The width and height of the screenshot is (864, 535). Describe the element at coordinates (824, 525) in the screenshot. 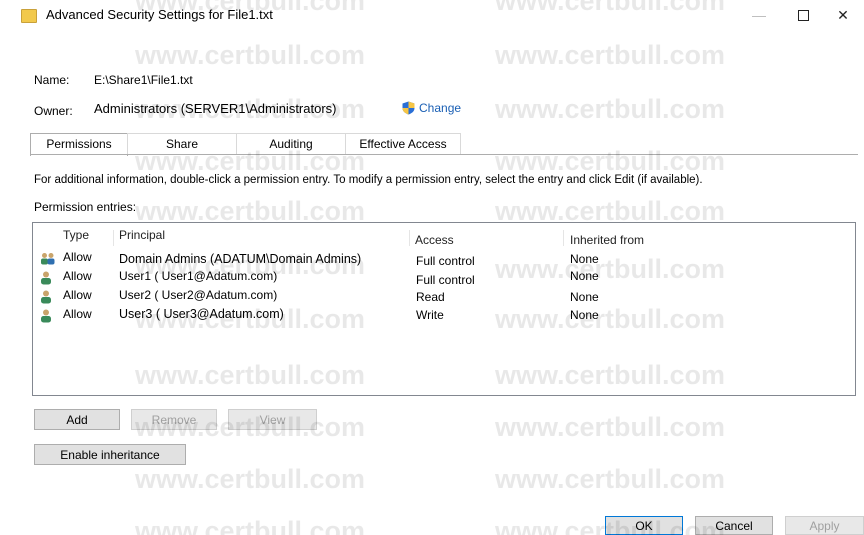

I see `apply-button: Apply` at that location.